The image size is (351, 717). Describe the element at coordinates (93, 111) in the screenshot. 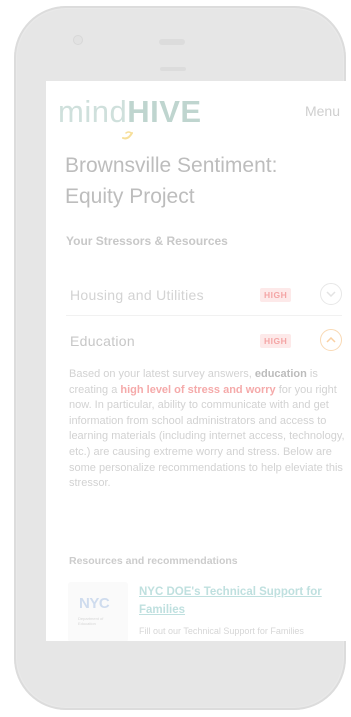

I see `logo-mind-text: mind` at that location.